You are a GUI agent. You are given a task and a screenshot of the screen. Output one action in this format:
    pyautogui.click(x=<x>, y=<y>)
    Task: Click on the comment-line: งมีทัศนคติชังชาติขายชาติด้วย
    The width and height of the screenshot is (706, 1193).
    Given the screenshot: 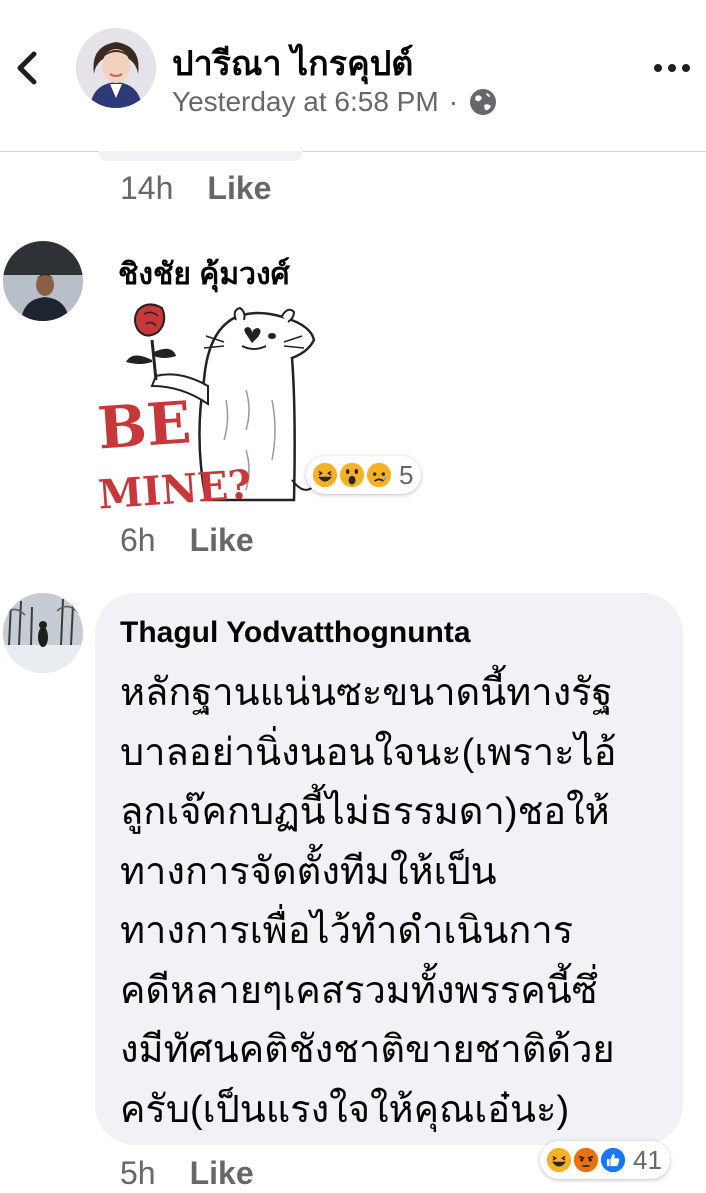 What is the action you would take?
    pyautogui.click(x=367, y=1050)
    